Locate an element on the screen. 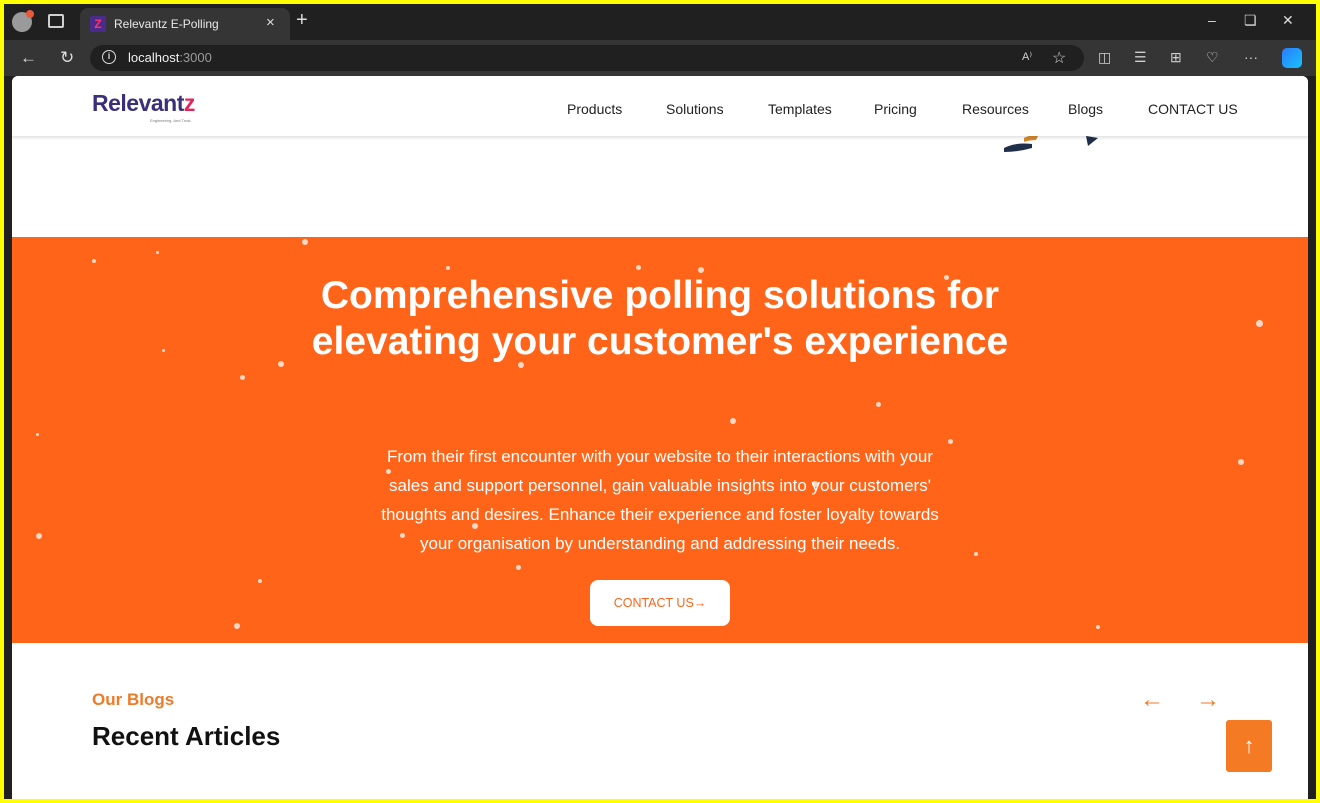  more-icon: ··· is located at coordinates (1251, 57).